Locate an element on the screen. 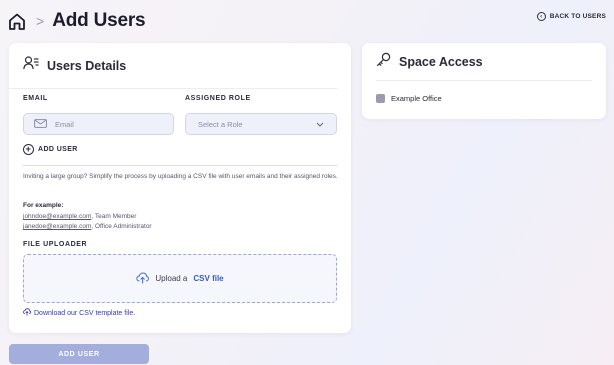 This screenshot has height=365, width=614. example-role: , Office Administrator is located at coordinates (121, 226).